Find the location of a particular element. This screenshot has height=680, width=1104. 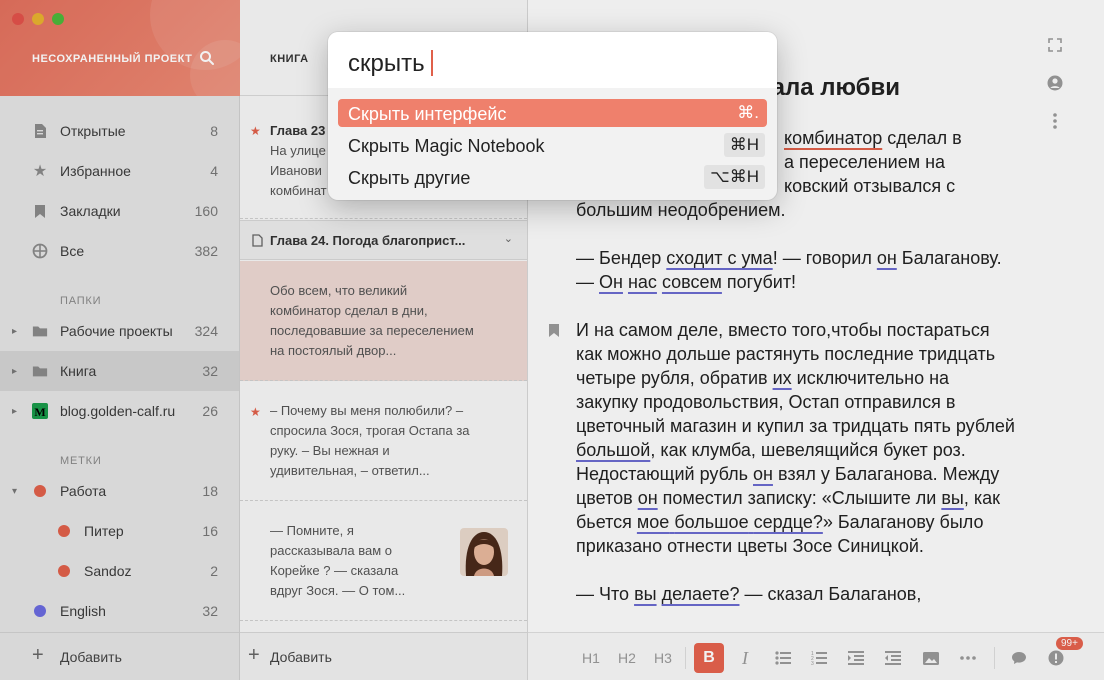

svg-text: 3 is located at coordinates (812, 663).